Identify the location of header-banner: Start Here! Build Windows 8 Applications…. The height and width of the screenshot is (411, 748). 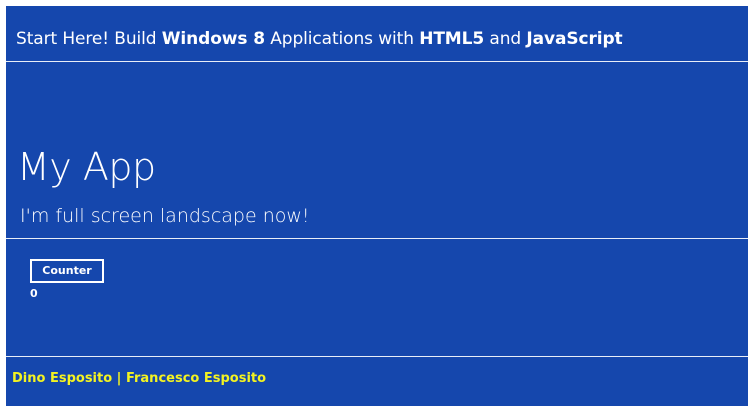
(377, 34).